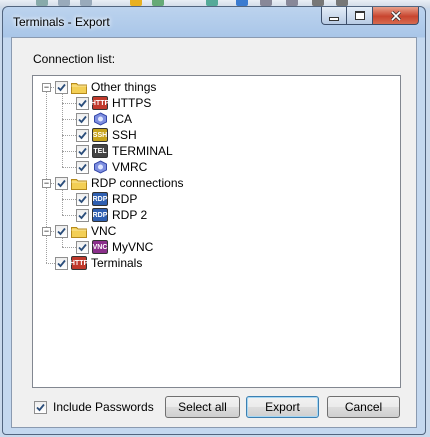  I want to click on window-title: Terminals - Export, so click(61, 22).